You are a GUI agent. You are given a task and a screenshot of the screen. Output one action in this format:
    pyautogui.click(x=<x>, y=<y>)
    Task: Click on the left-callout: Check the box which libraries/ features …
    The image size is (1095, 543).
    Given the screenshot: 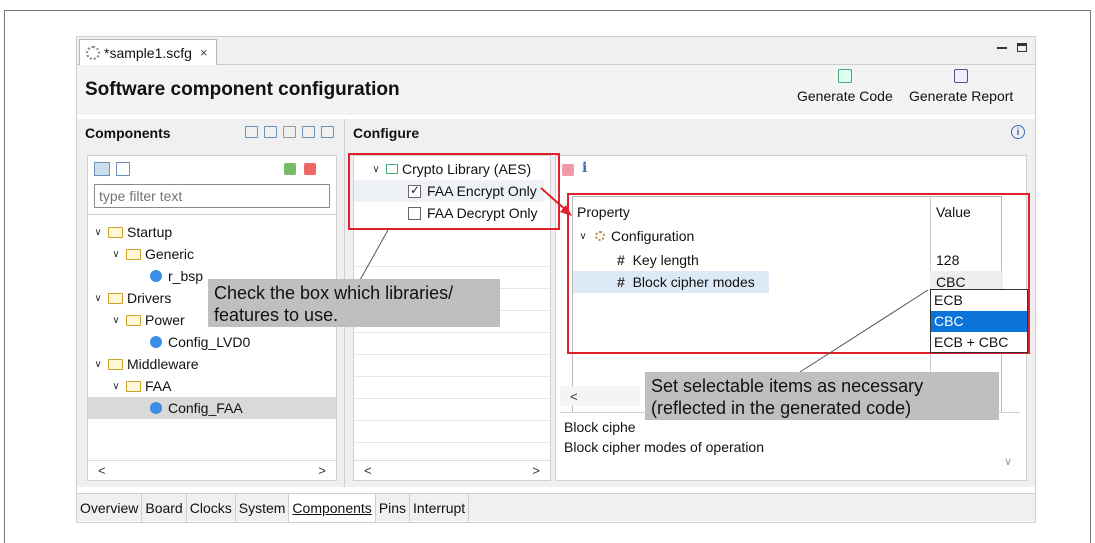 What is the action you would take?
    pyautogui.click(x=354, y=303)
    